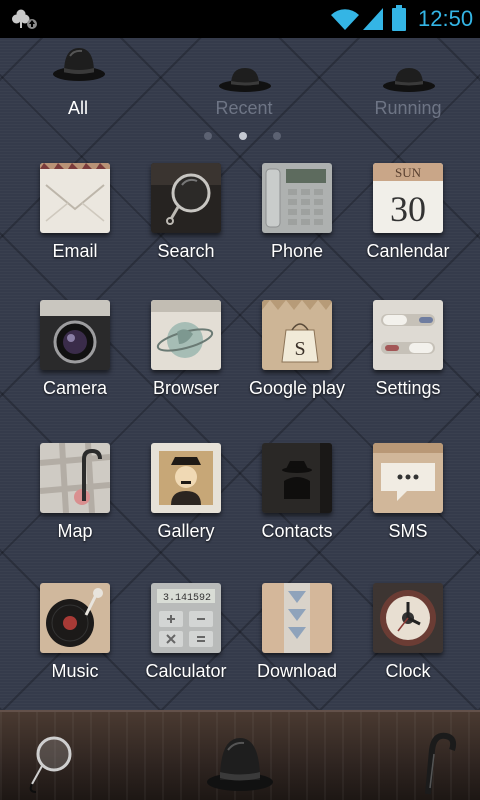  I want to click on app-contacts: Contacts, so click(297, 501).